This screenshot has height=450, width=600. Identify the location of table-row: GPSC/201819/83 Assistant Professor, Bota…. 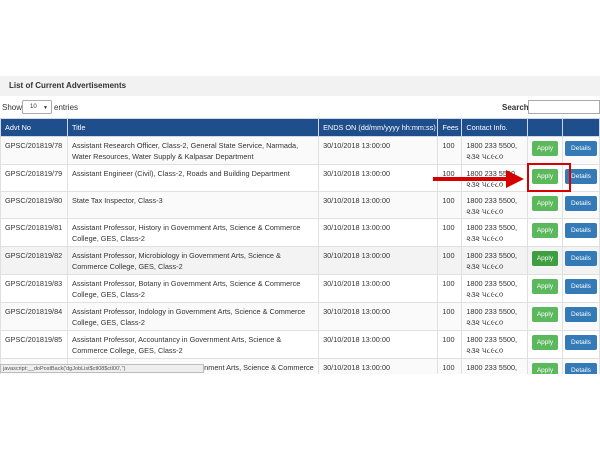
(300, 288).